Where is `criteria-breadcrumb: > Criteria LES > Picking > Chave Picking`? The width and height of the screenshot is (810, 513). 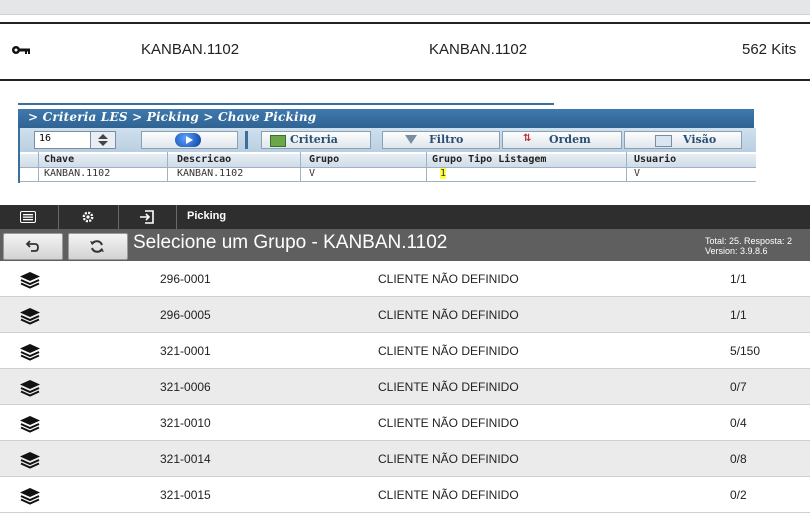
criteria-breadcrumb: > Criteria LES > Picking > Chave Picking is located at coordinates (172, 117).